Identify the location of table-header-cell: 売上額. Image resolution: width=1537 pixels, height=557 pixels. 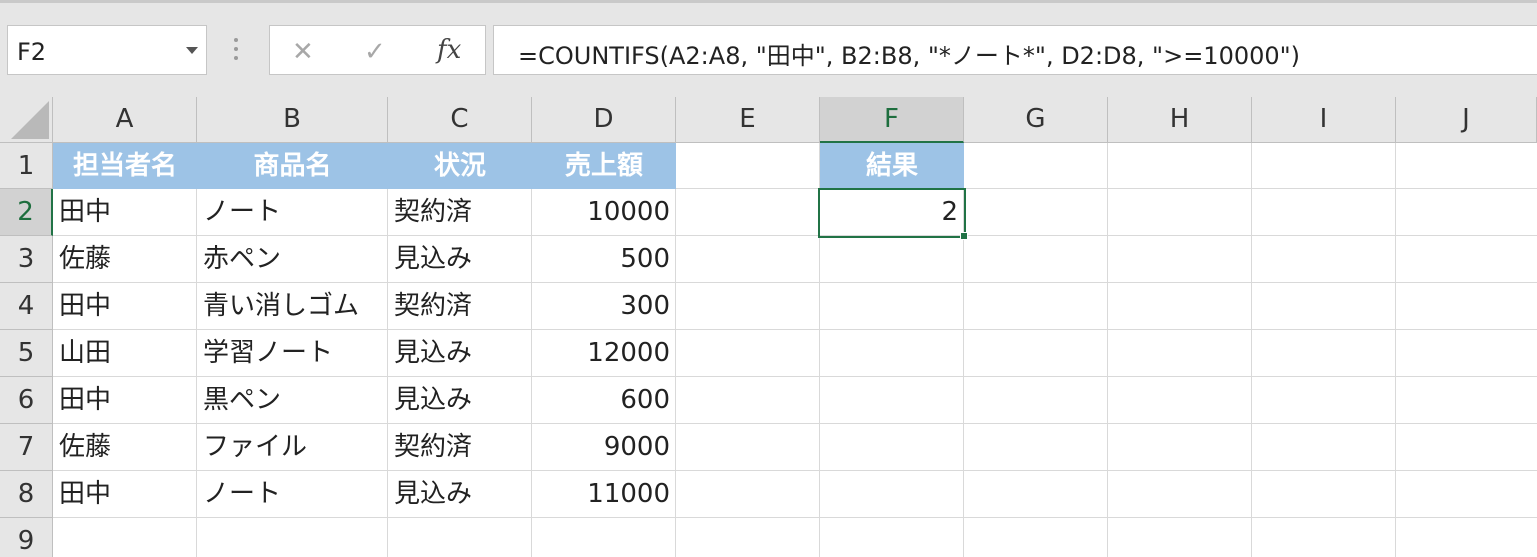
(604, 166).